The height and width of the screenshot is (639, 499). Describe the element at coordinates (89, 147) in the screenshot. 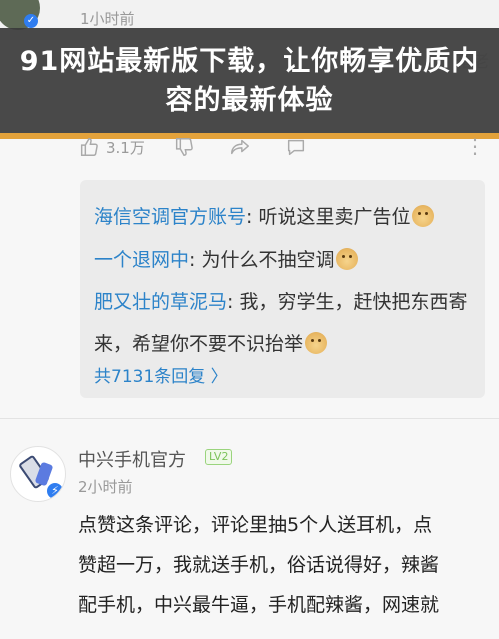

I see `like-icon` at that location.